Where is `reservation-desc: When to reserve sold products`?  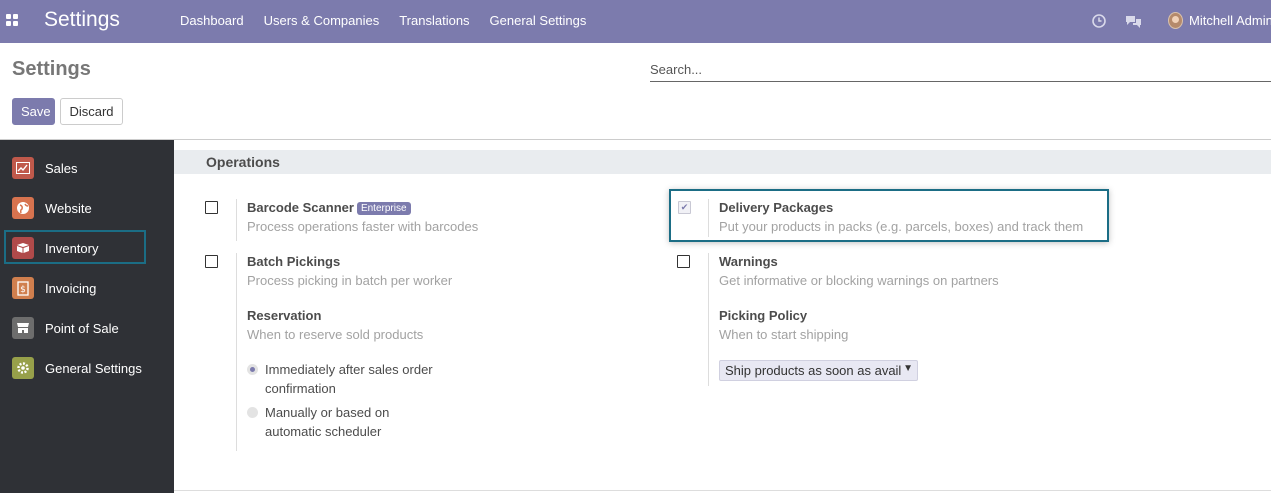
reservation-desc: When to reserve sold products is located at coordinates (335, 334).